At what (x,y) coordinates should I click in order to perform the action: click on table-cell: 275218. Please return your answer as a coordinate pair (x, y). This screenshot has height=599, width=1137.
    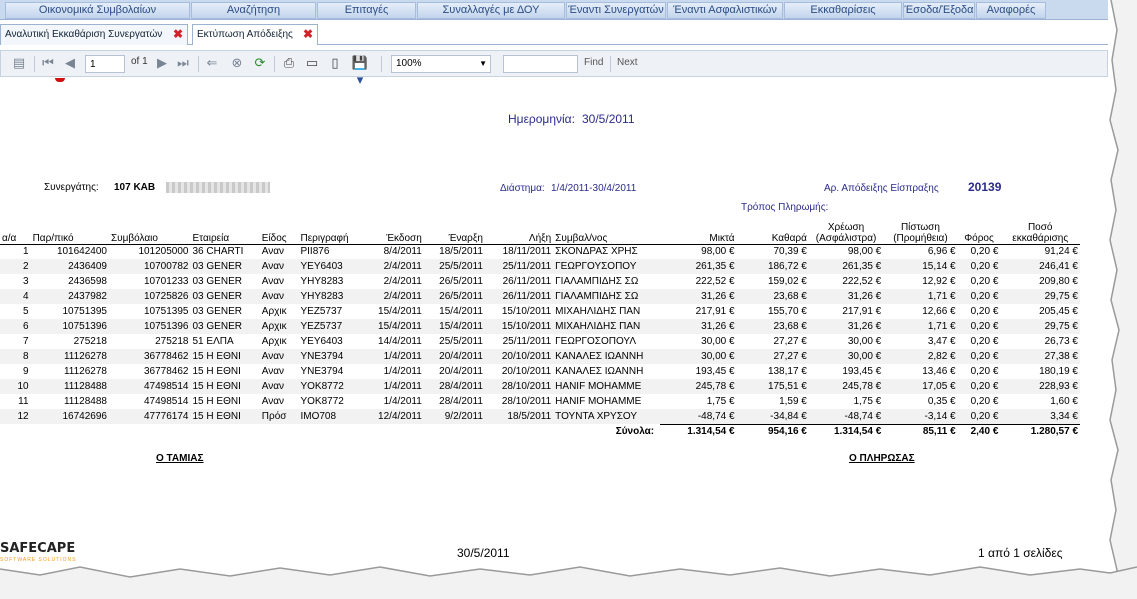
    Looking at the image, I should click on (150, 341).